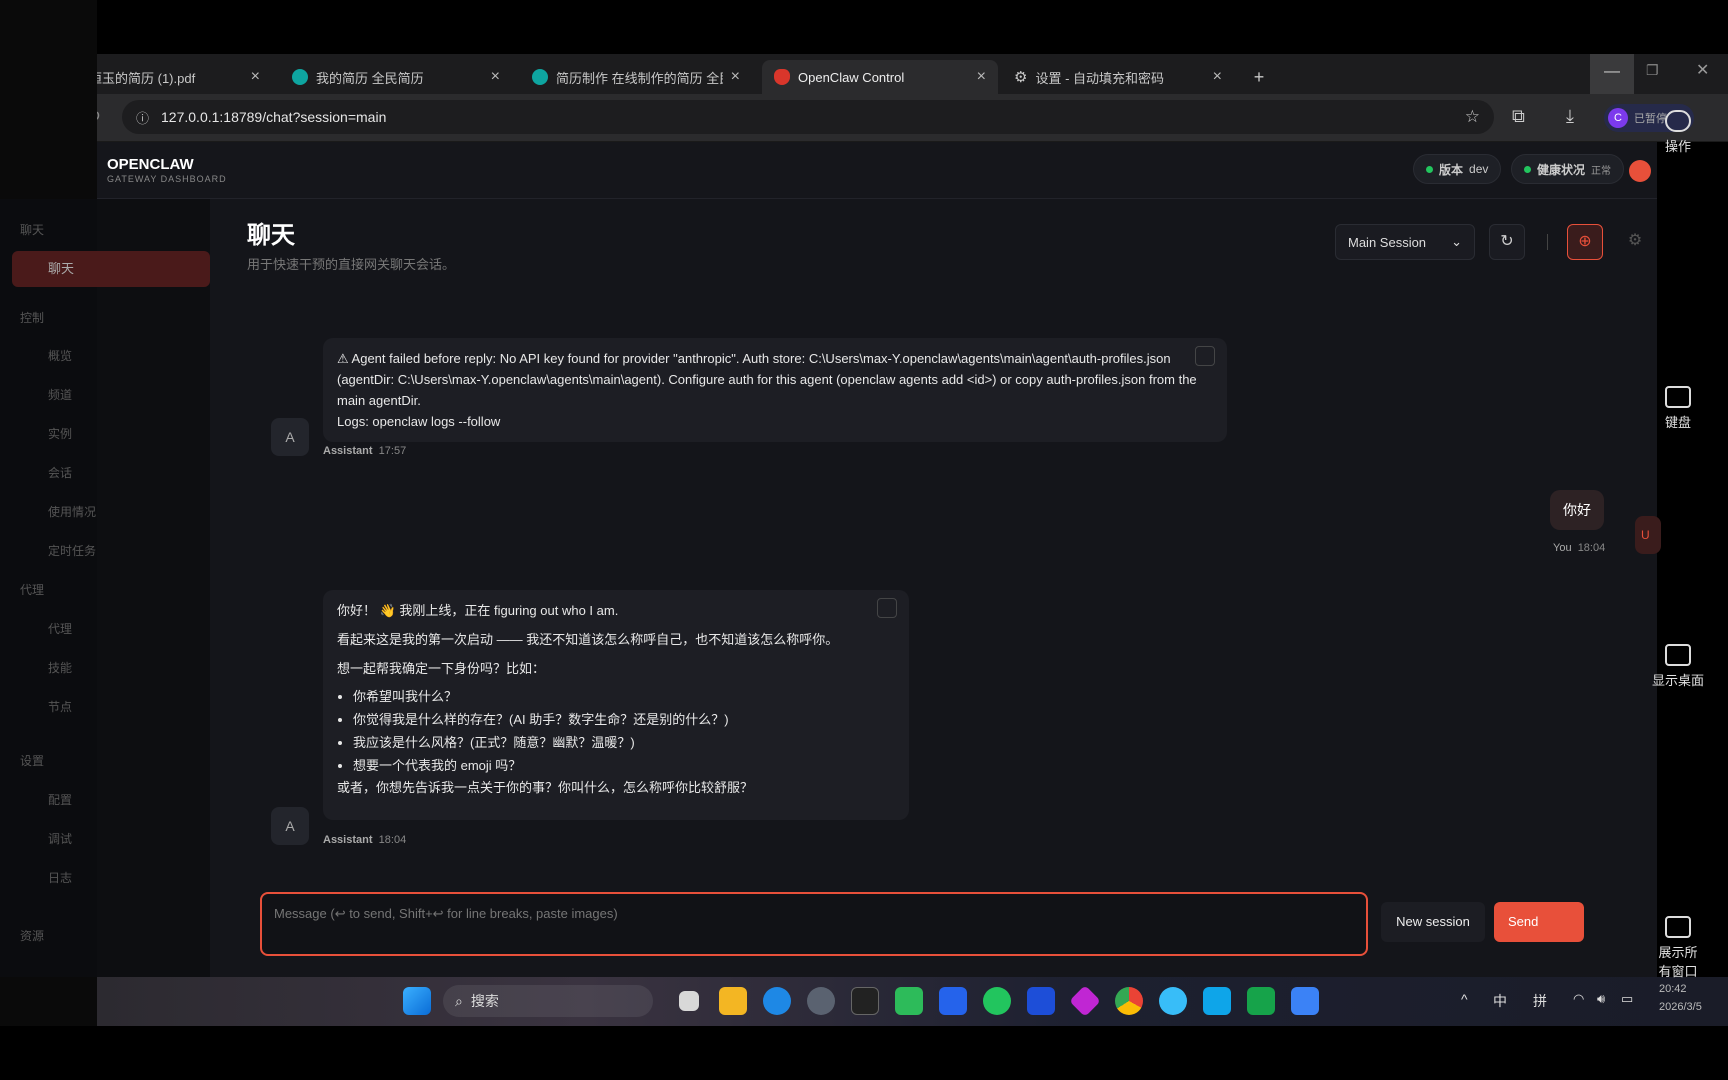  Describe the element at coordinates (364, 451) in the screenshot. I see `message-meta: Assistant 17:57` at that location.